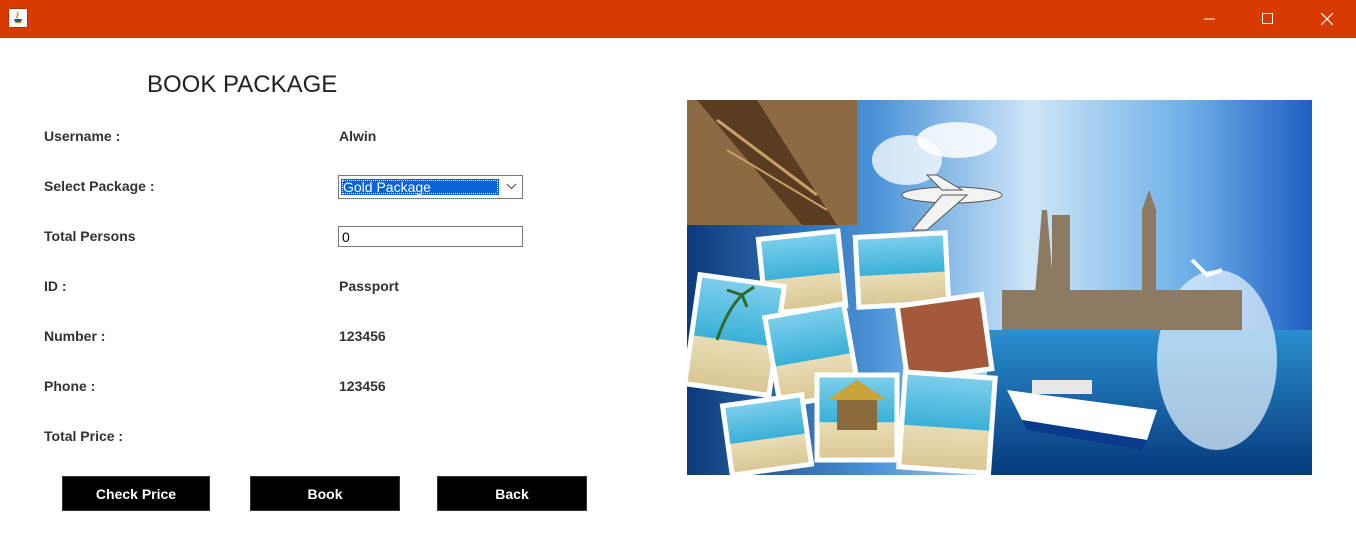 This screenshot has width=1356, height=552. What do you see at coordinates (369, 286) in the screenshot?
I see `id-value: Passport` at bounding box center [369, 286].